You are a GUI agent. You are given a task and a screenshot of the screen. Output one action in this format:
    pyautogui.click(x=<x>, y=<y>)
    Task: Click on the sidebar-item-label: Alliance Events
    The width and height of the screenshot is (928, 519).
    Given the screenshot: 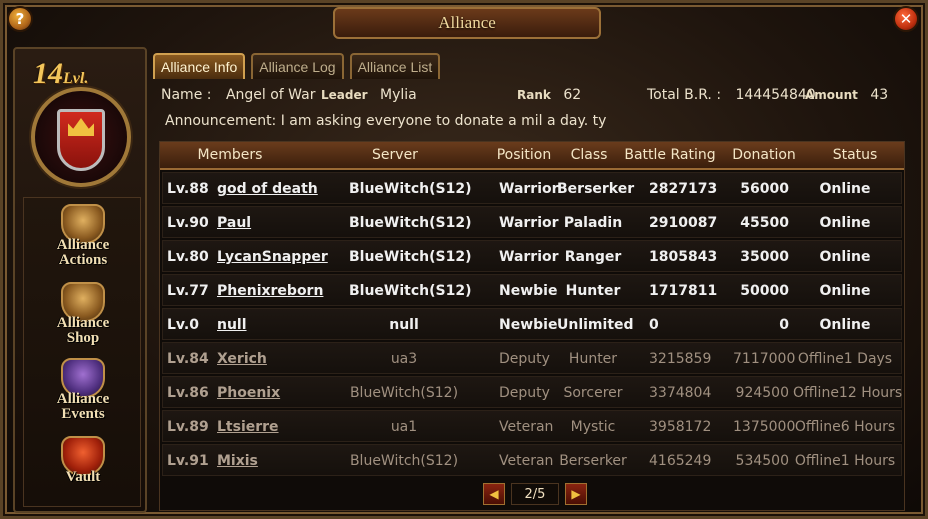 What is the action you would take?
    pyautogui.click(x=83, y=407)
    